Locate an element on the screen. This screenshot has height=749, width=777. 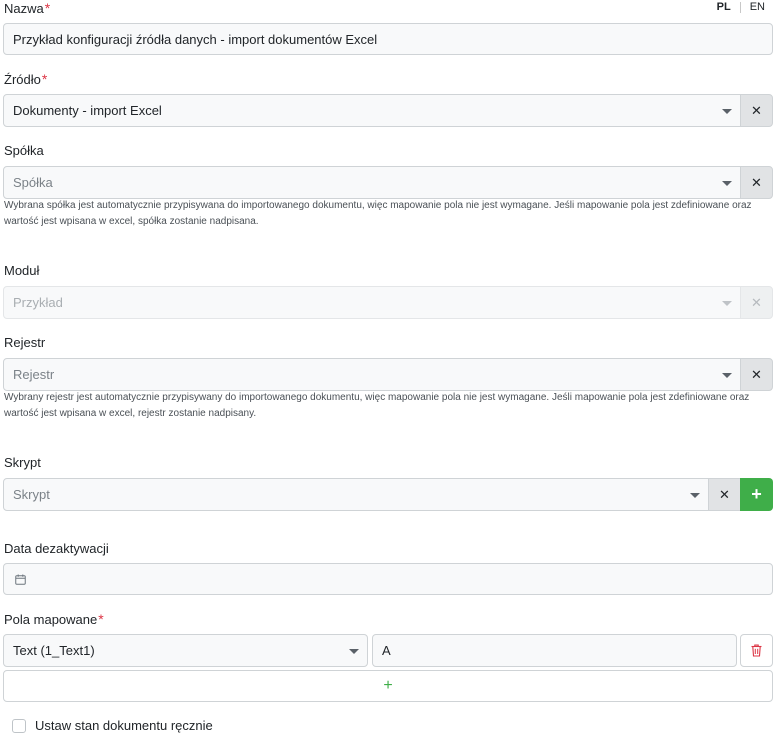
company-label: Spółka is located at coordinates (24, 150).